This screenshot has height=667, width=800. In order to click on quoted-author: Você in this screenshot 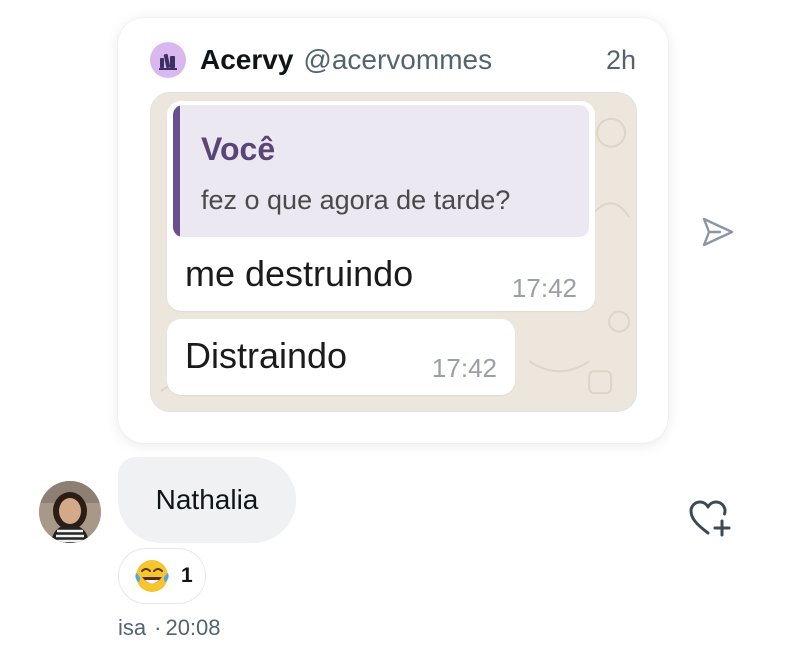, I will do `click(238, 149)`.